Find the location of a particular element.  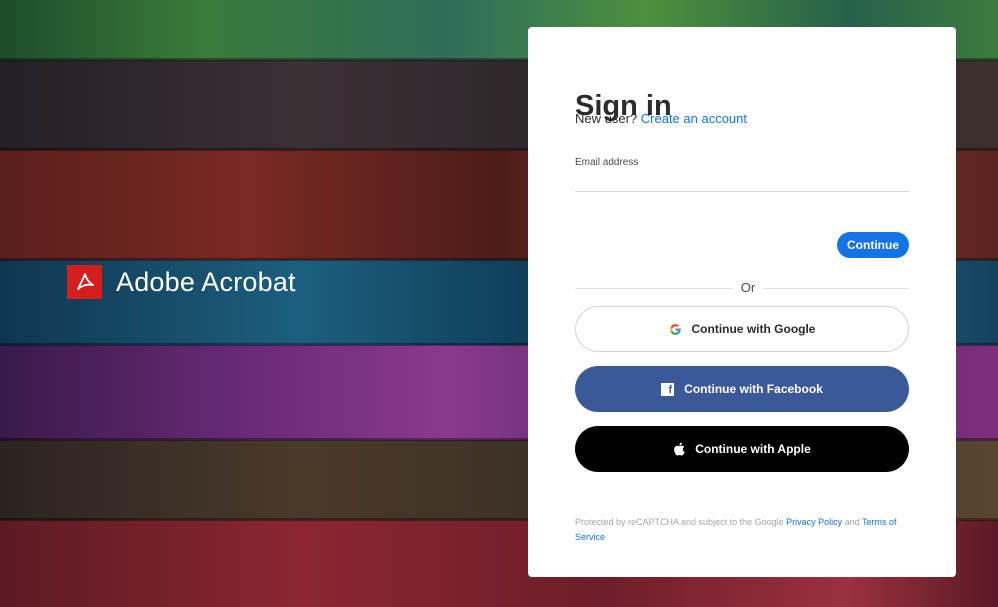

google-icon is located at coordinates (675, 329).